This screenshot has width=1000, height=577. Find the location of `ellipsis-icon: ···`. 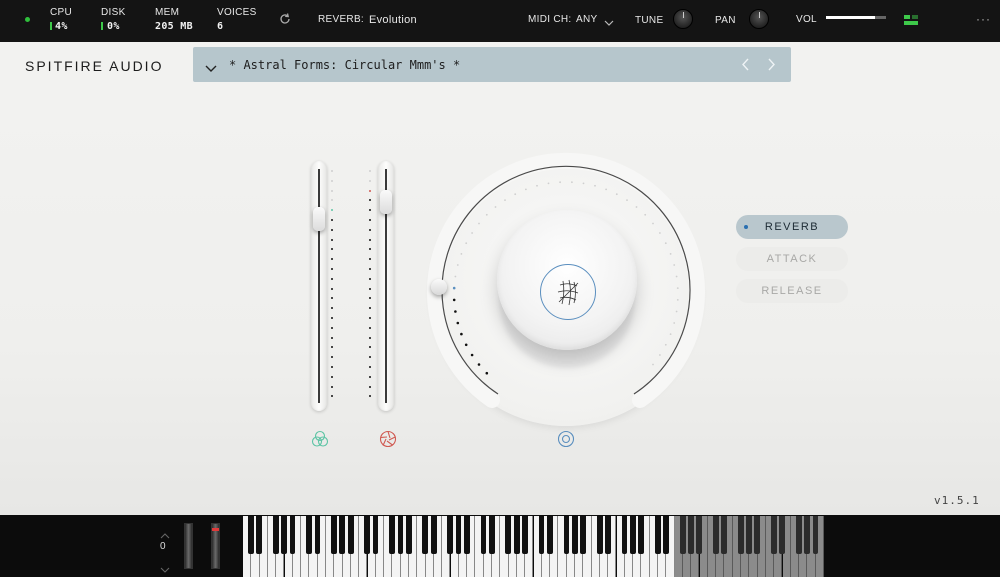

ellipsis-icon: ··· is located at coordinates (983, 19).